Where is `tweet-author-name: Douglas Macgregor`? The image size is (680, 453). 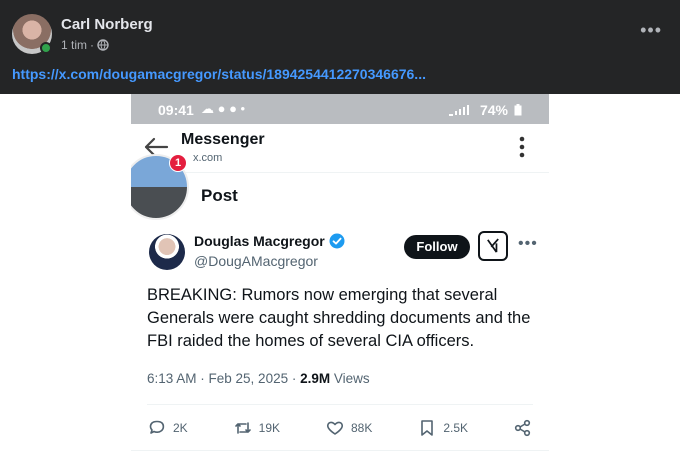
tweet-author-name: Douglas Macgregor is located at coordinates (259, 241).